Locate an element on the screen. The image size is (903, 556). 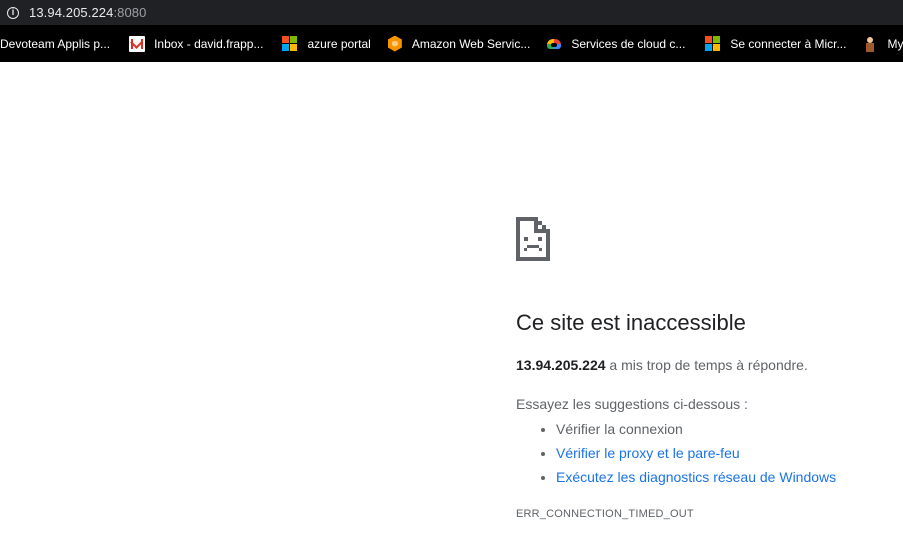
suggestion-check-proxy-link: Vérifier le proxy et le pare-feu is located at coordinates (648, 453).